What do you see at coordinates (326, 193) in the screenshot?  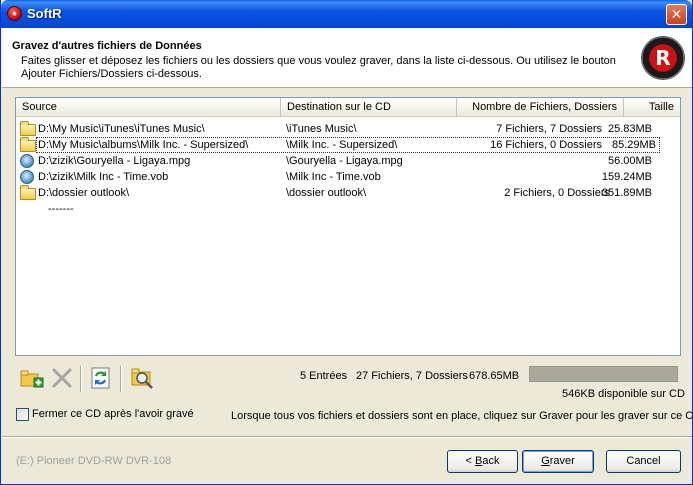 I see `row-destination: \dossier outlook\` at bounding box center [326, 193].